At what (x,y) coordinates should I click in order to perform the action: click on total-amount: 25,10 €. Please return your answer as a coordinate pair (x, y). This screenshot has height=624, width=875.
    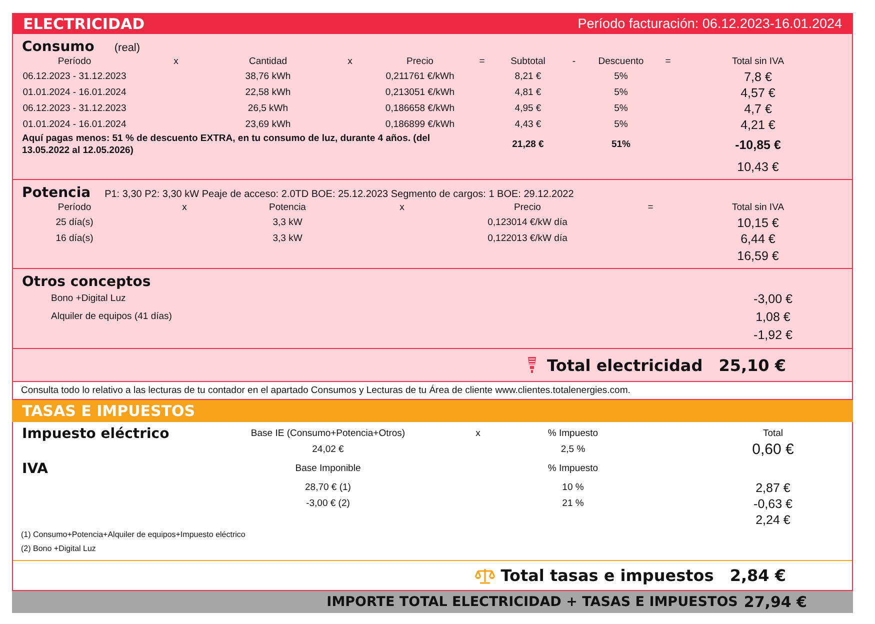
    Looking at the image, I should click on (752, 365).